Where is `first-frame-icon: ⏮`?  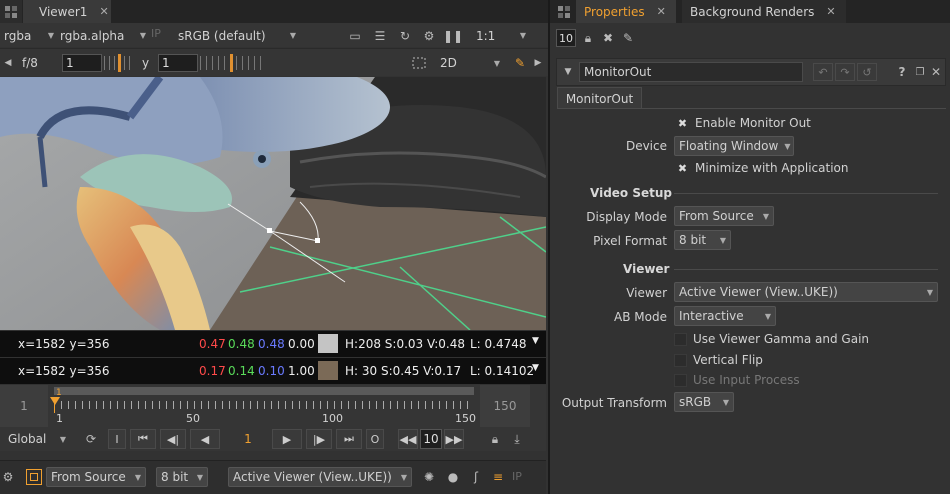
first-frame-icon: ⏮ is located at coordinates (143, 439).